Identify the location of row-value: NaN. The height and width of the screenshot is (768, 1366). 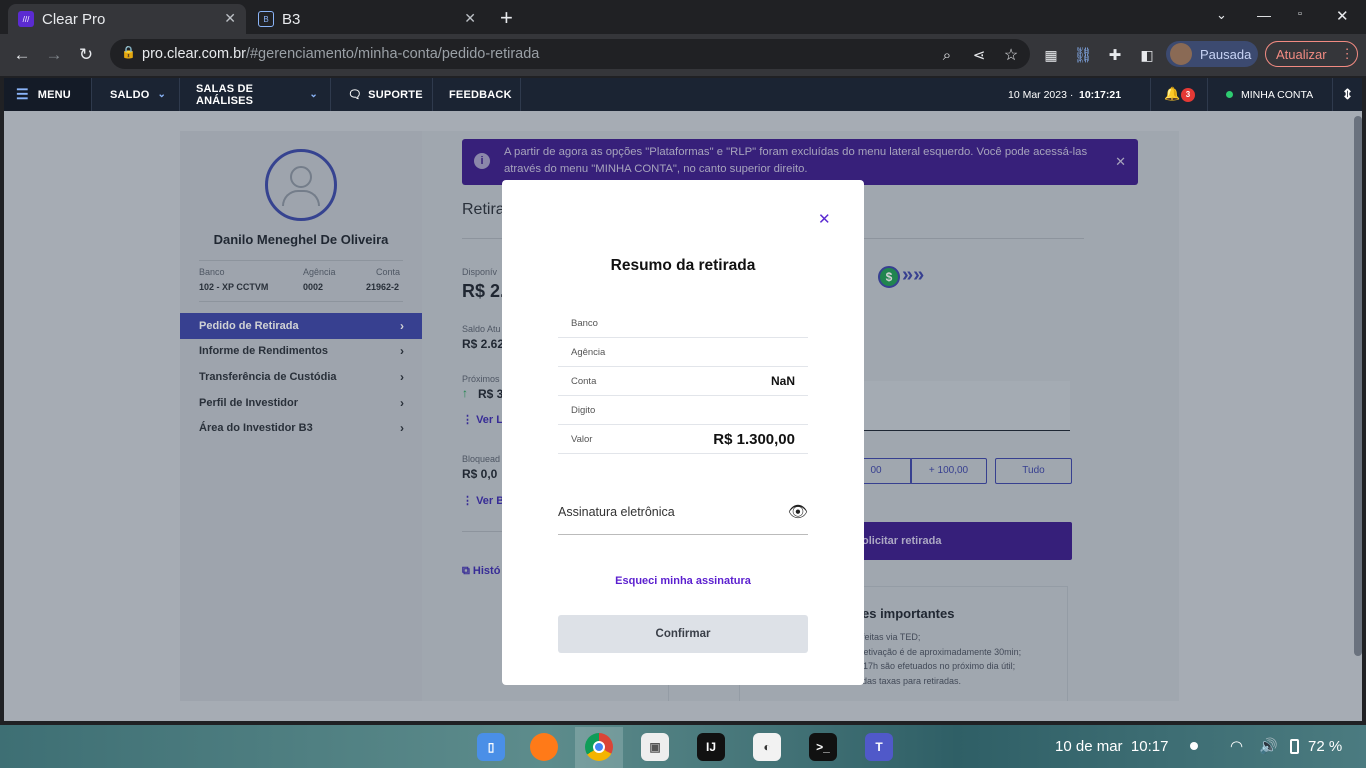
(782, 381).